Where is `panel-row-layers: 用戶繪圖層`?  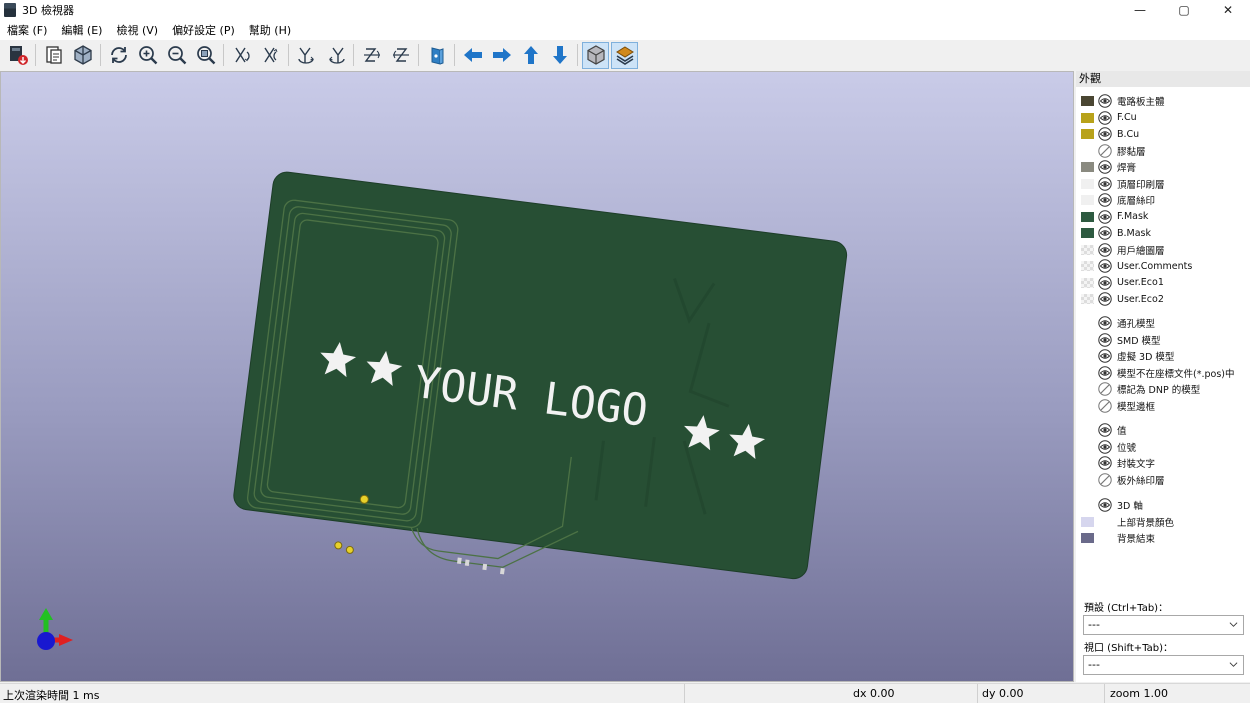
panel-row-layers: 用戶繪圖層 is located at coordinates (1120, 250).